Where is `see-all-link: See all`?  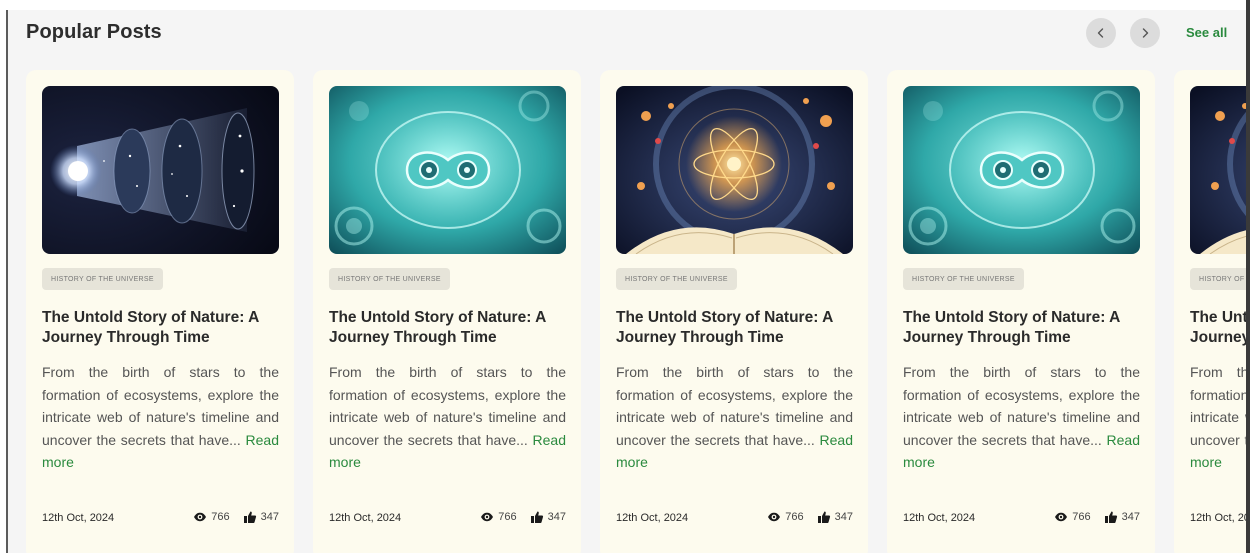
see-all-link: See all is located at coordinates (1206, 32).